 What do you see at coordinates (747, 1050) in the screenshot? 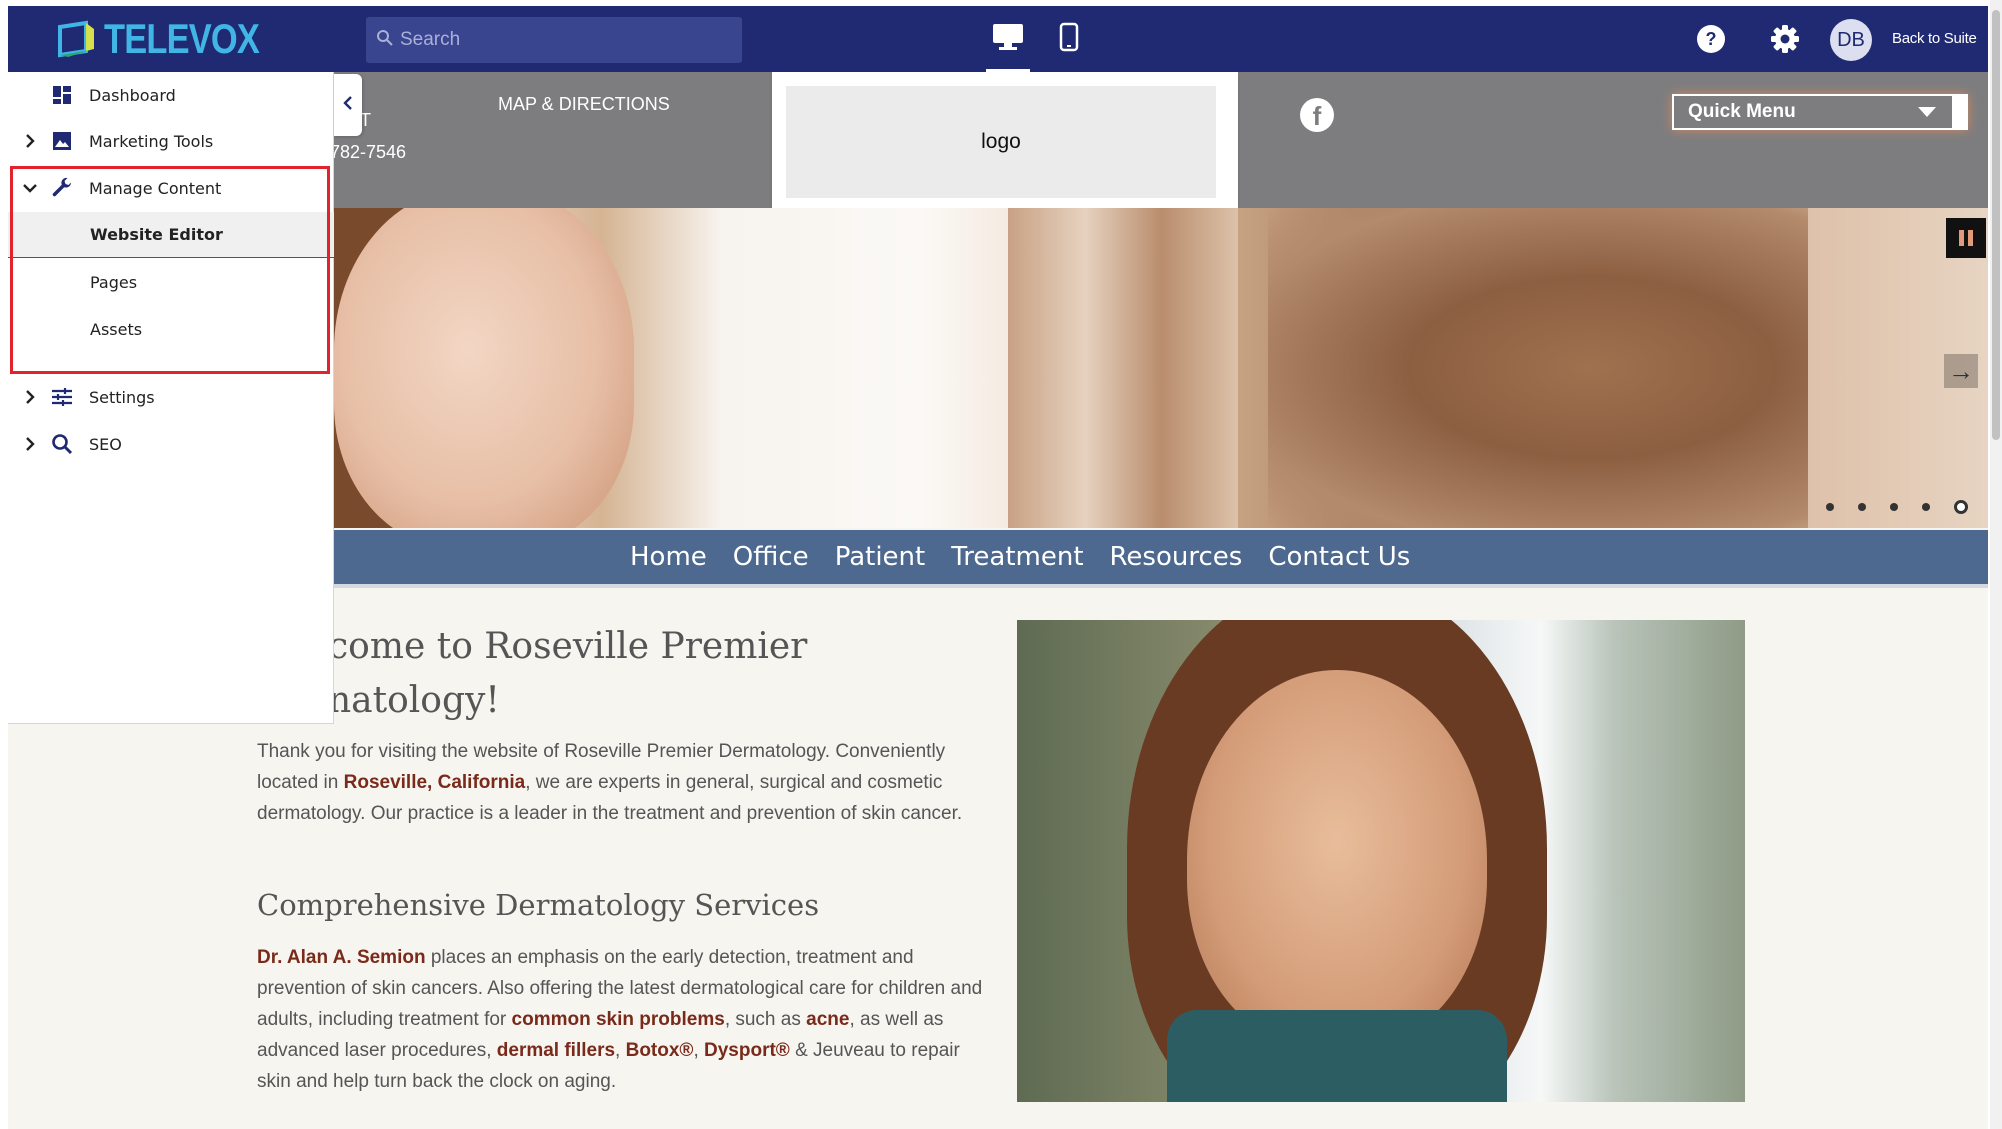
I see `dysport-link: Dysport®` at bounding box center [747, 1050].